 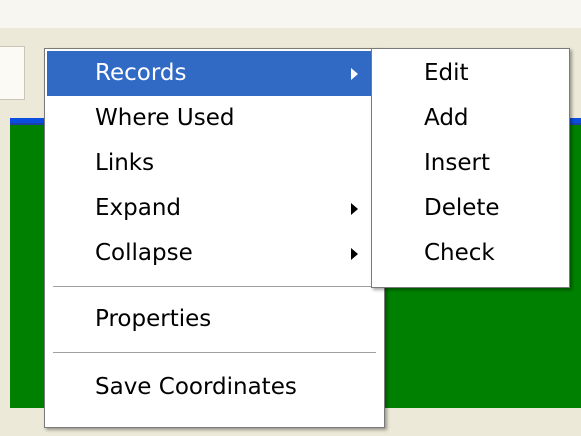 What do you see at coordinates (214, 253) in the screenshot?
I see `menu-item-collapse: Collapse` at bounding box center [214, 253].